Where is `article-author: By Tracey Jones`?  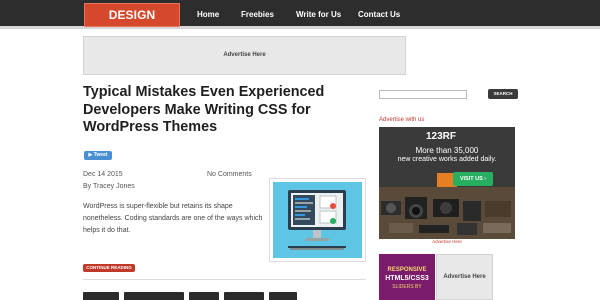 article-author: By Tracey Jones is located at coordinates (109, 186).